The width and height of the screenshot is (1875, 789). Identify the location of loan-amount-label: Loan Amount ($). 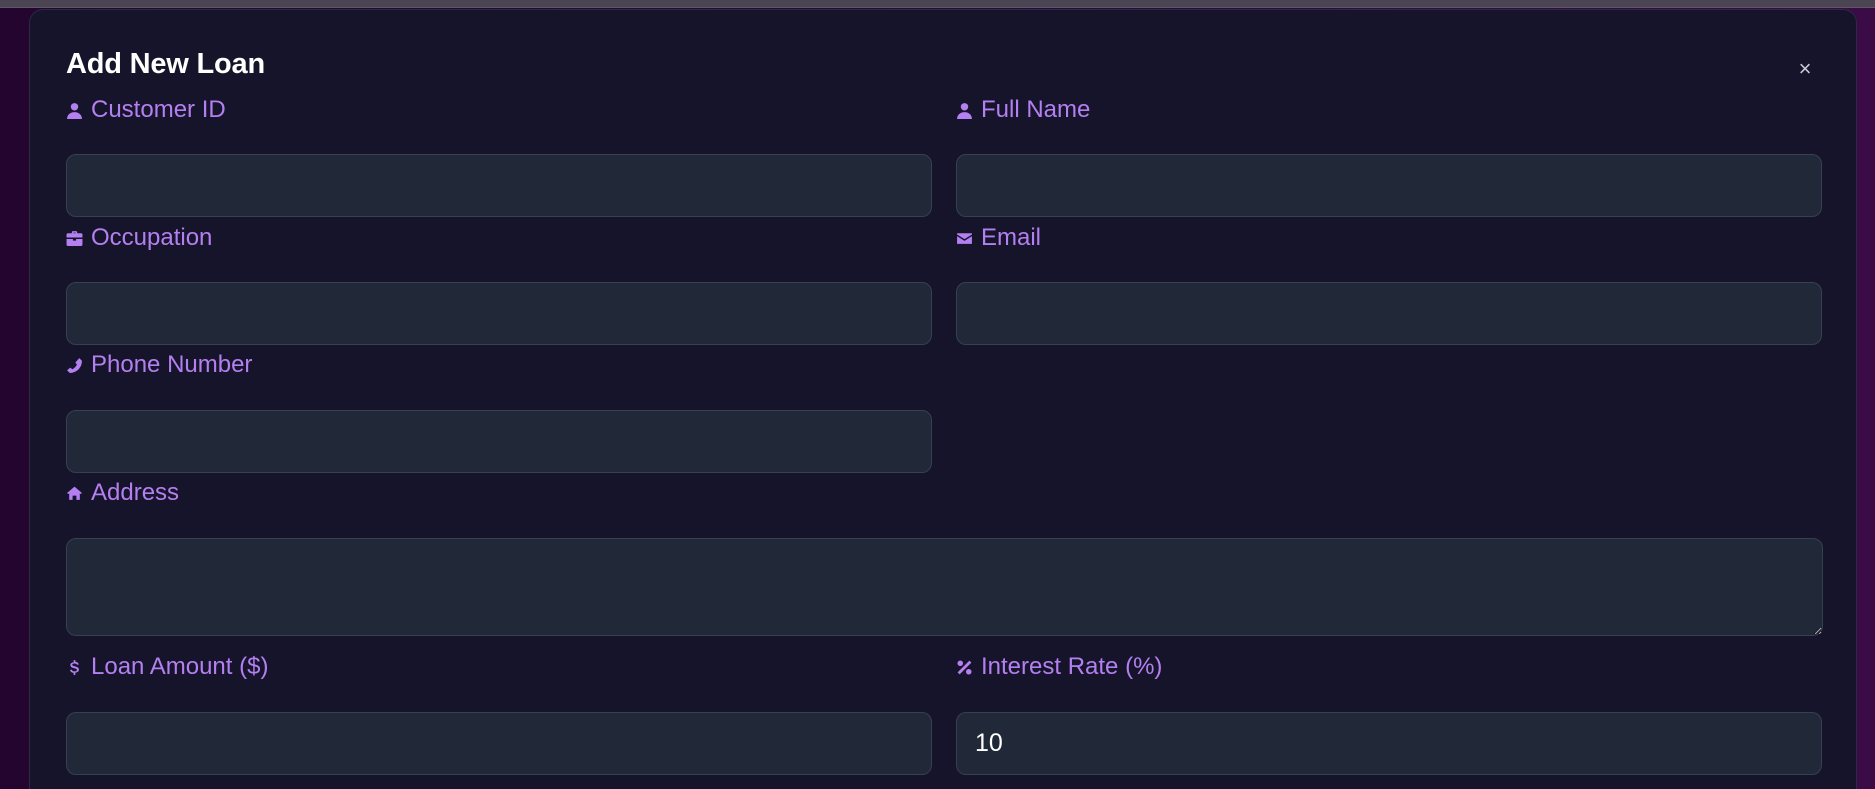
(167, 667).